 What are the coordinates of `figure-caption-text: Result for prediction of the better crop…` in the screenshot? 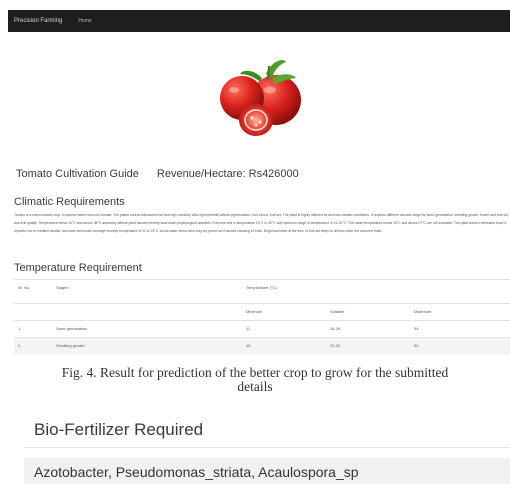 It's located at (272, 372).